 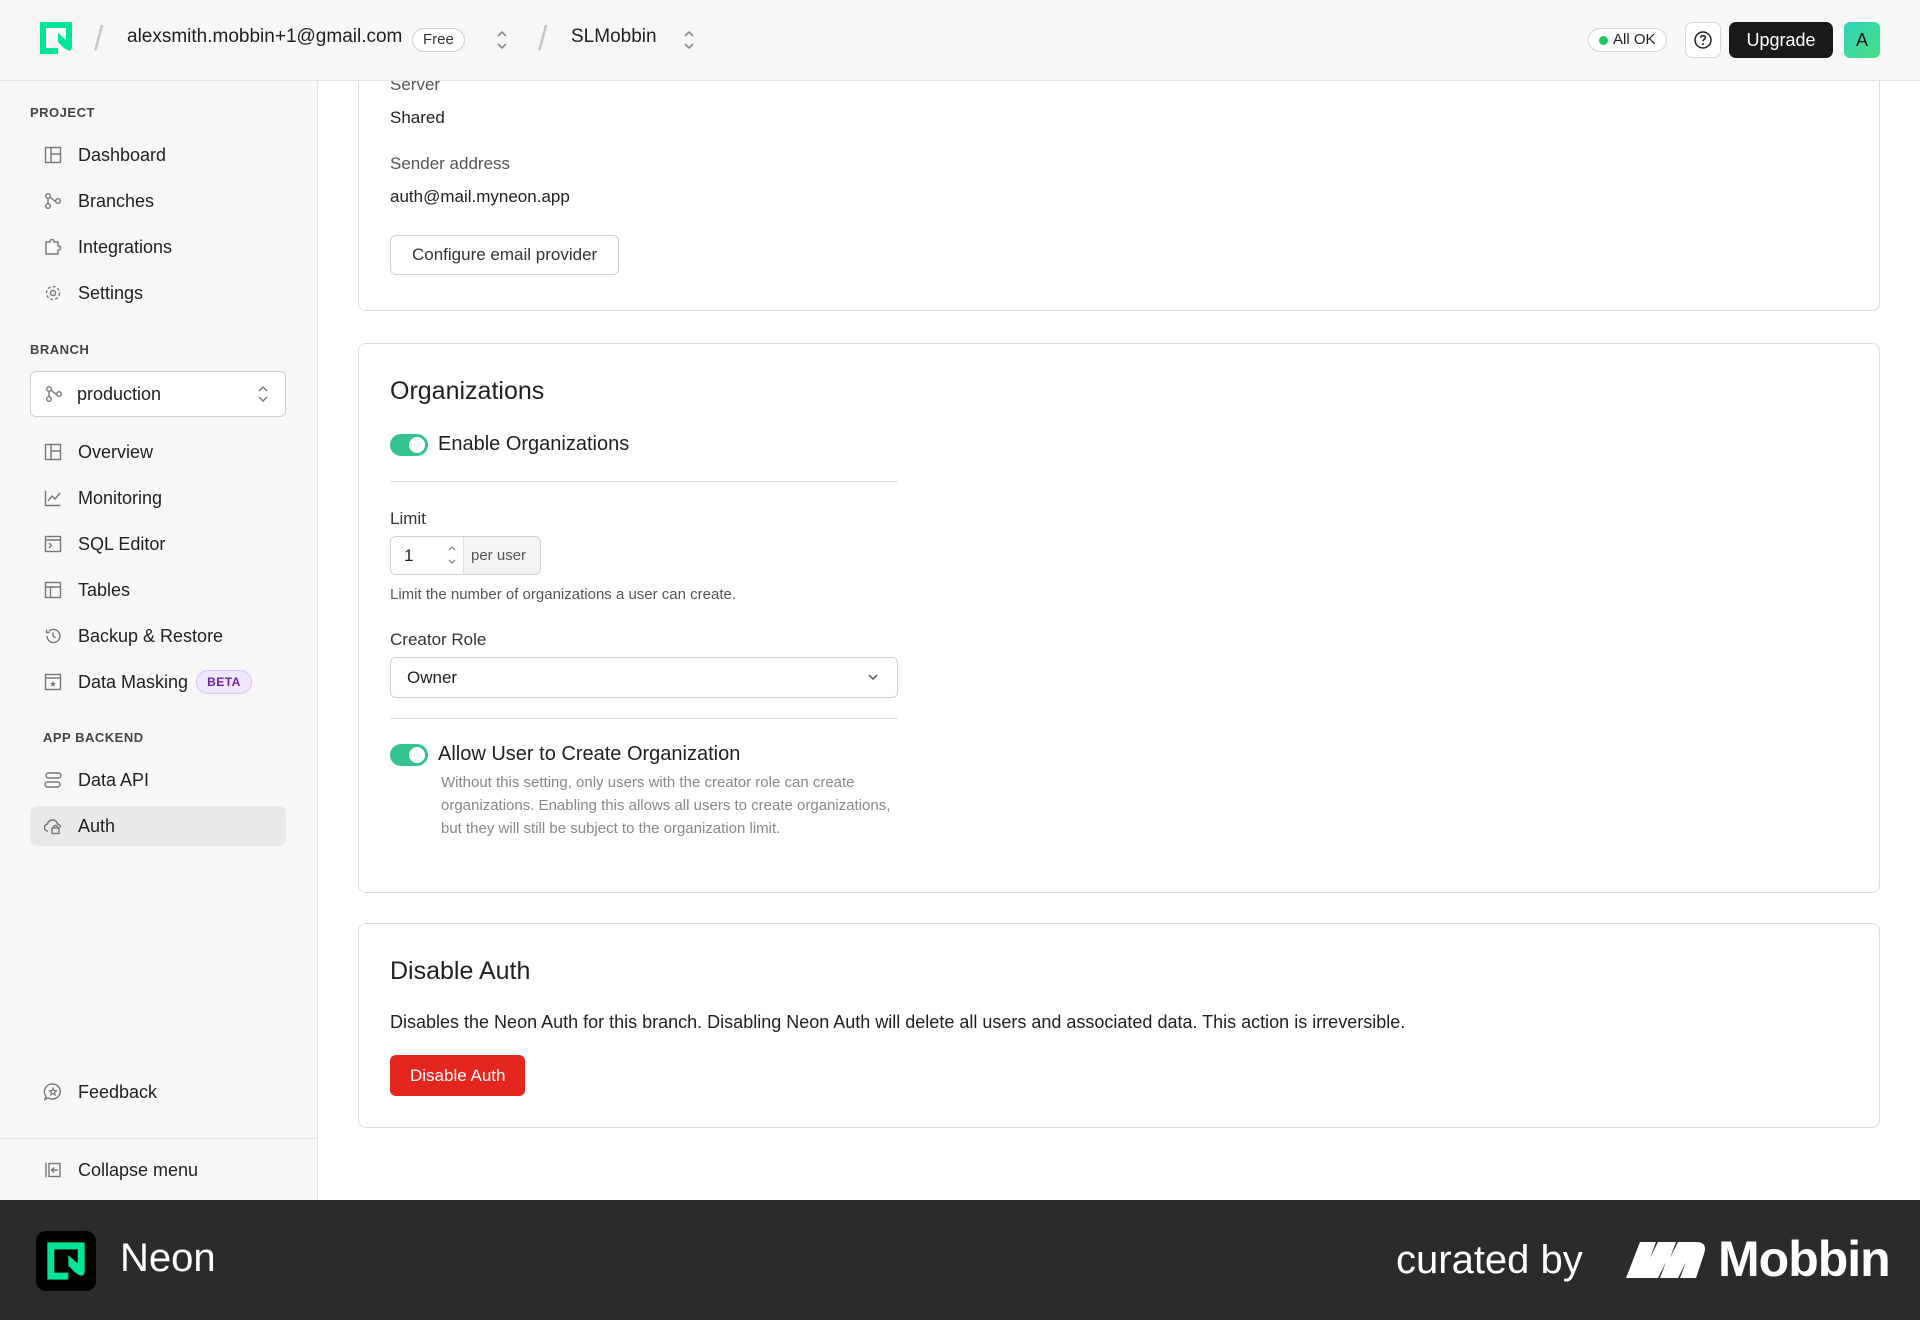 What do you see at coordinates (53, 1092) in the screenshot?
I see `feedback-icon` at bounding box center [53, 1092].